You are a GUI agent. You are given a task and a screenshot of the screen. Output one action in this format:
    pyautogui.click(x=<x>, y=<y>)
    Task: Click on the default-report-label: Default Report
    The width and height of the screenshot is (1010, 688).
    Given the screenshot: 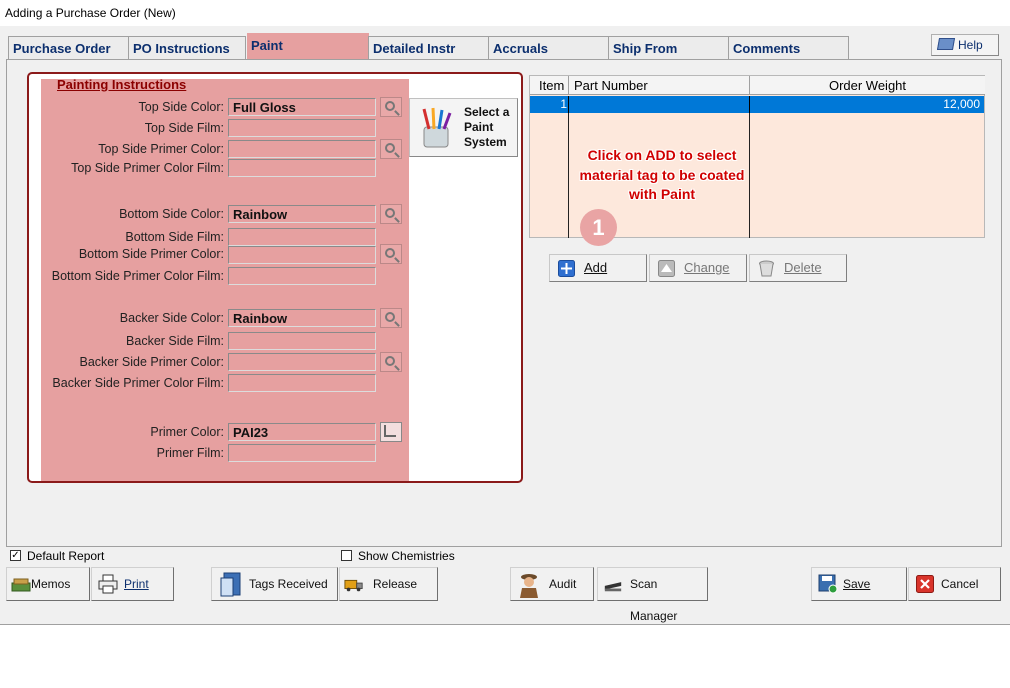 What is the action you would take?
    pyautogui.click(x=66, y=556)
    